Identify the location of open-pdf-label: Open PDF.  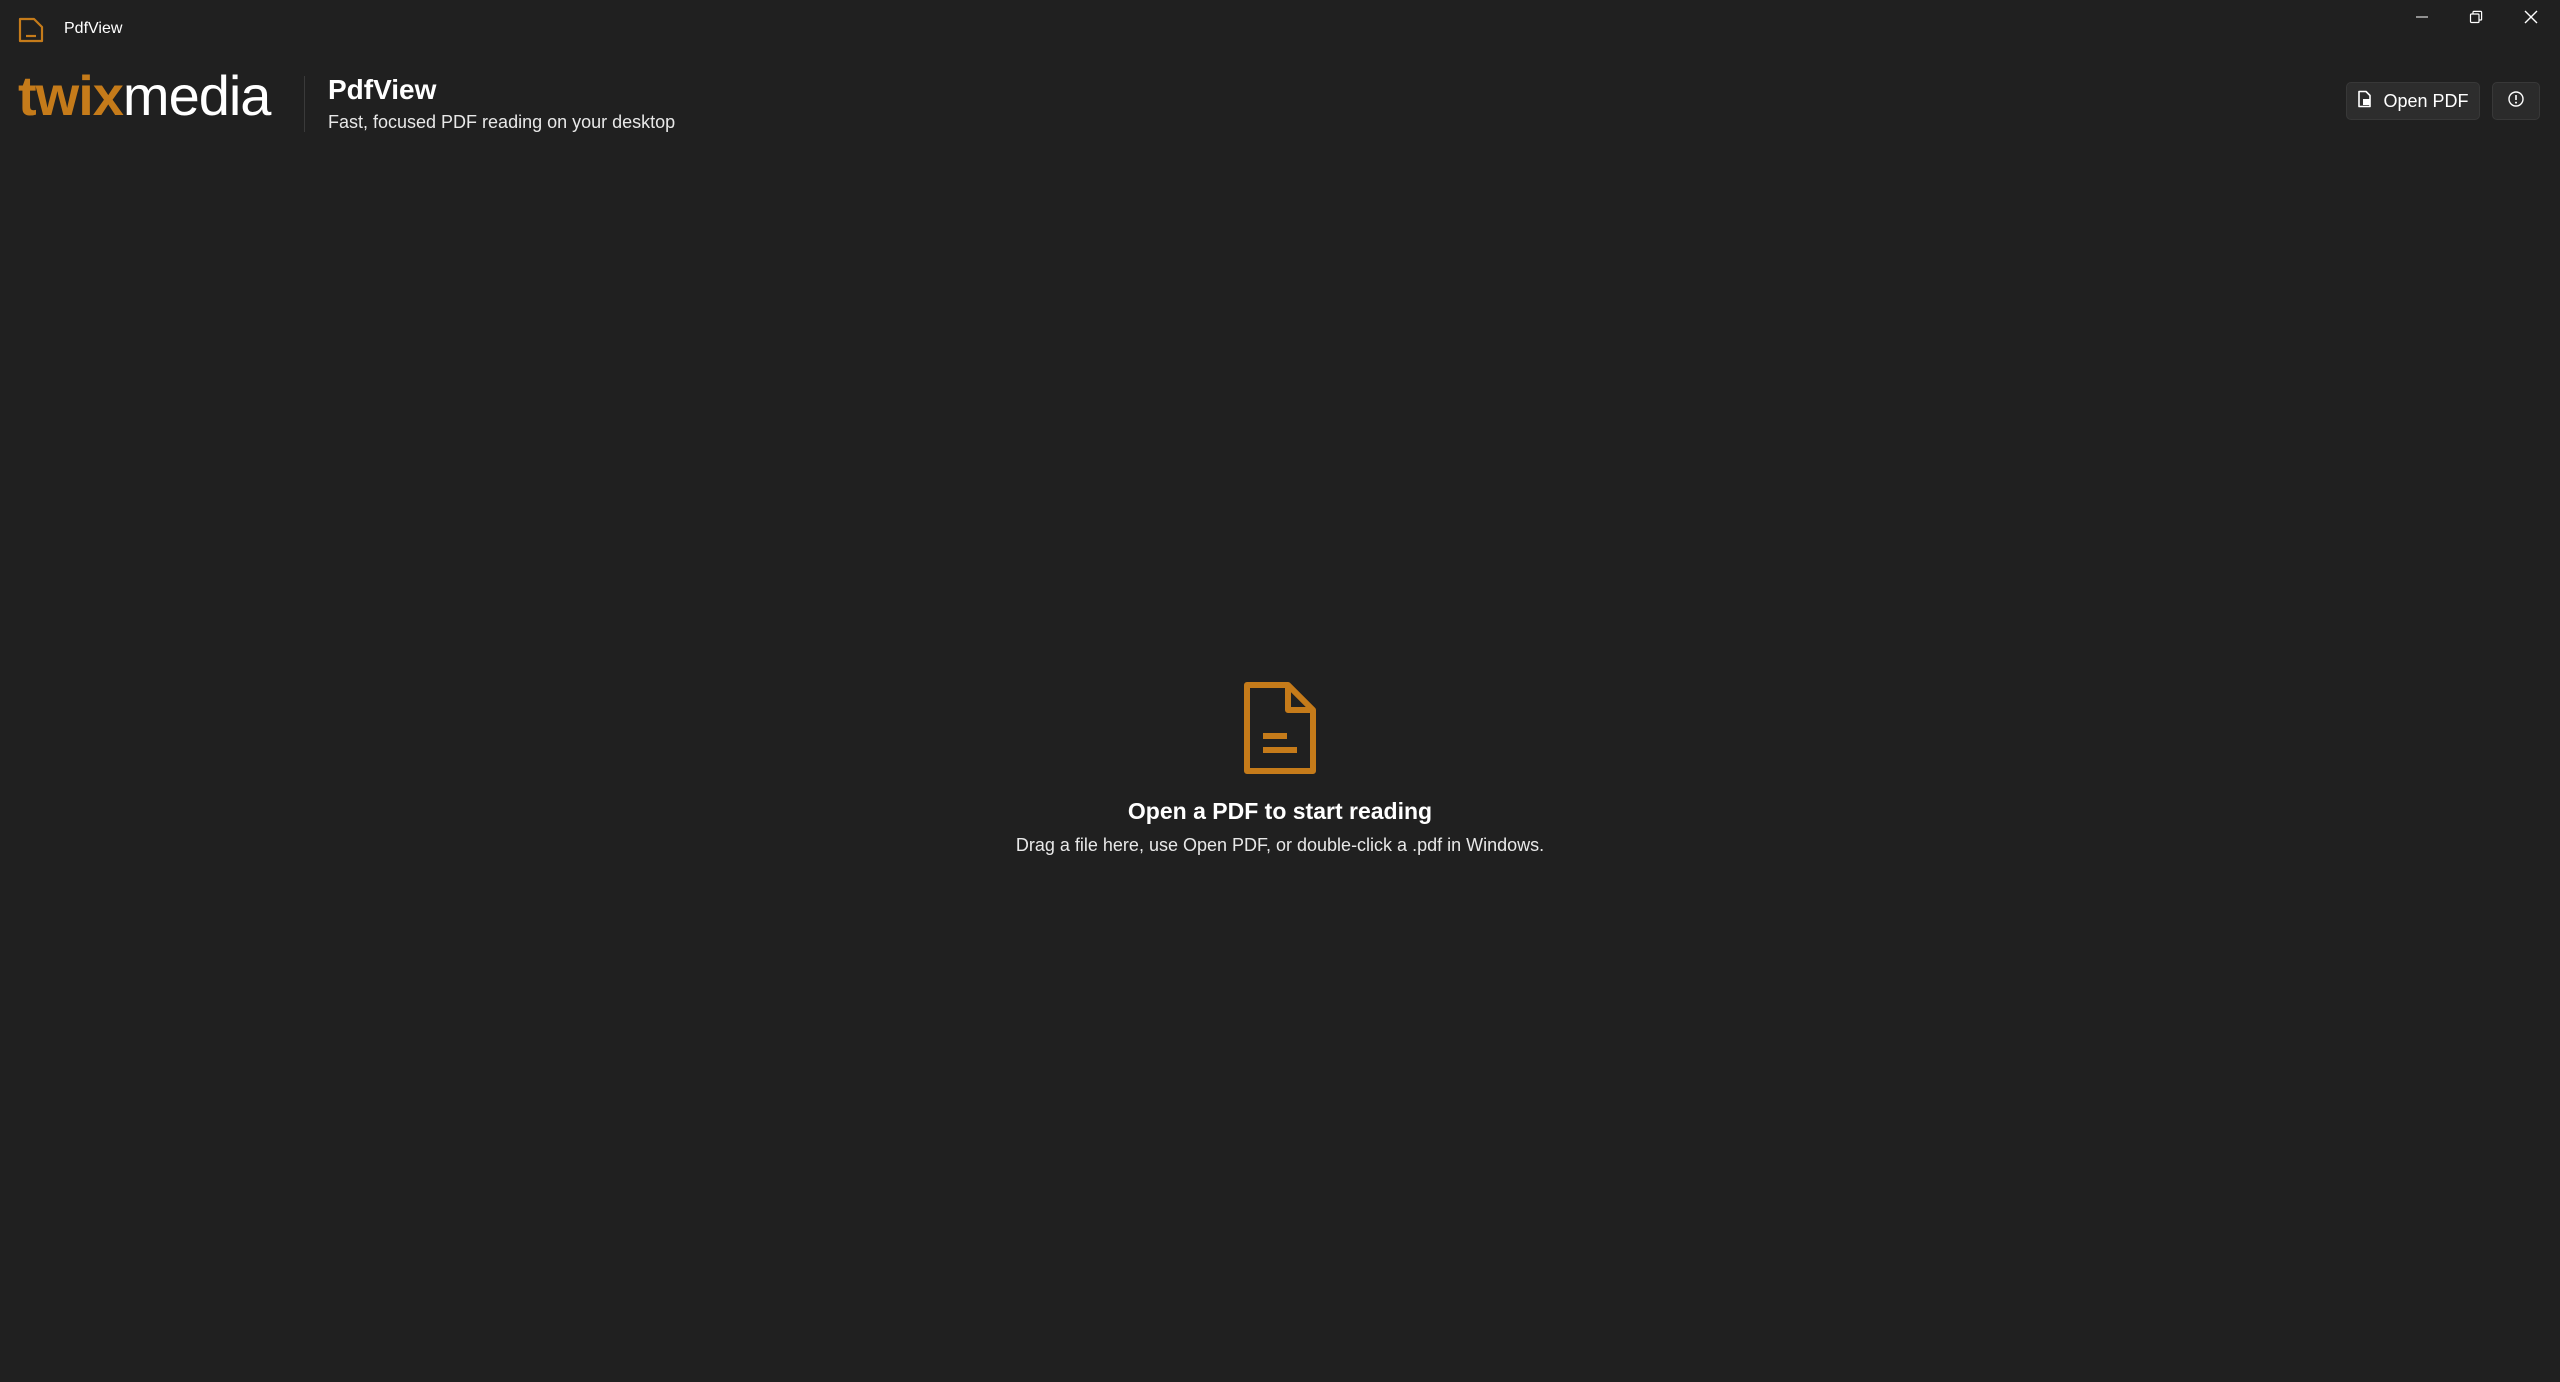
(2426, 100).